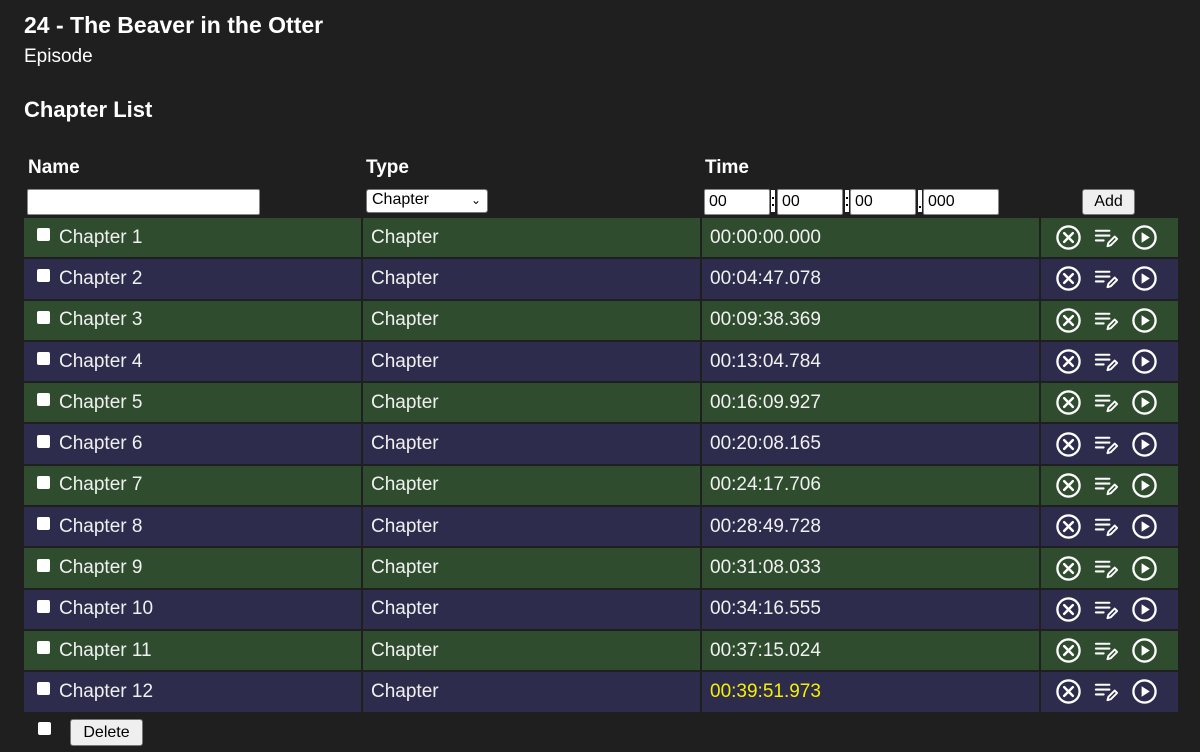 The image size is (1200, 752). What do you see at coordinates (193, 610) in the screenshot?
I see `chapter-name-cell: Chapter 10` at bounding box center [193, 610].